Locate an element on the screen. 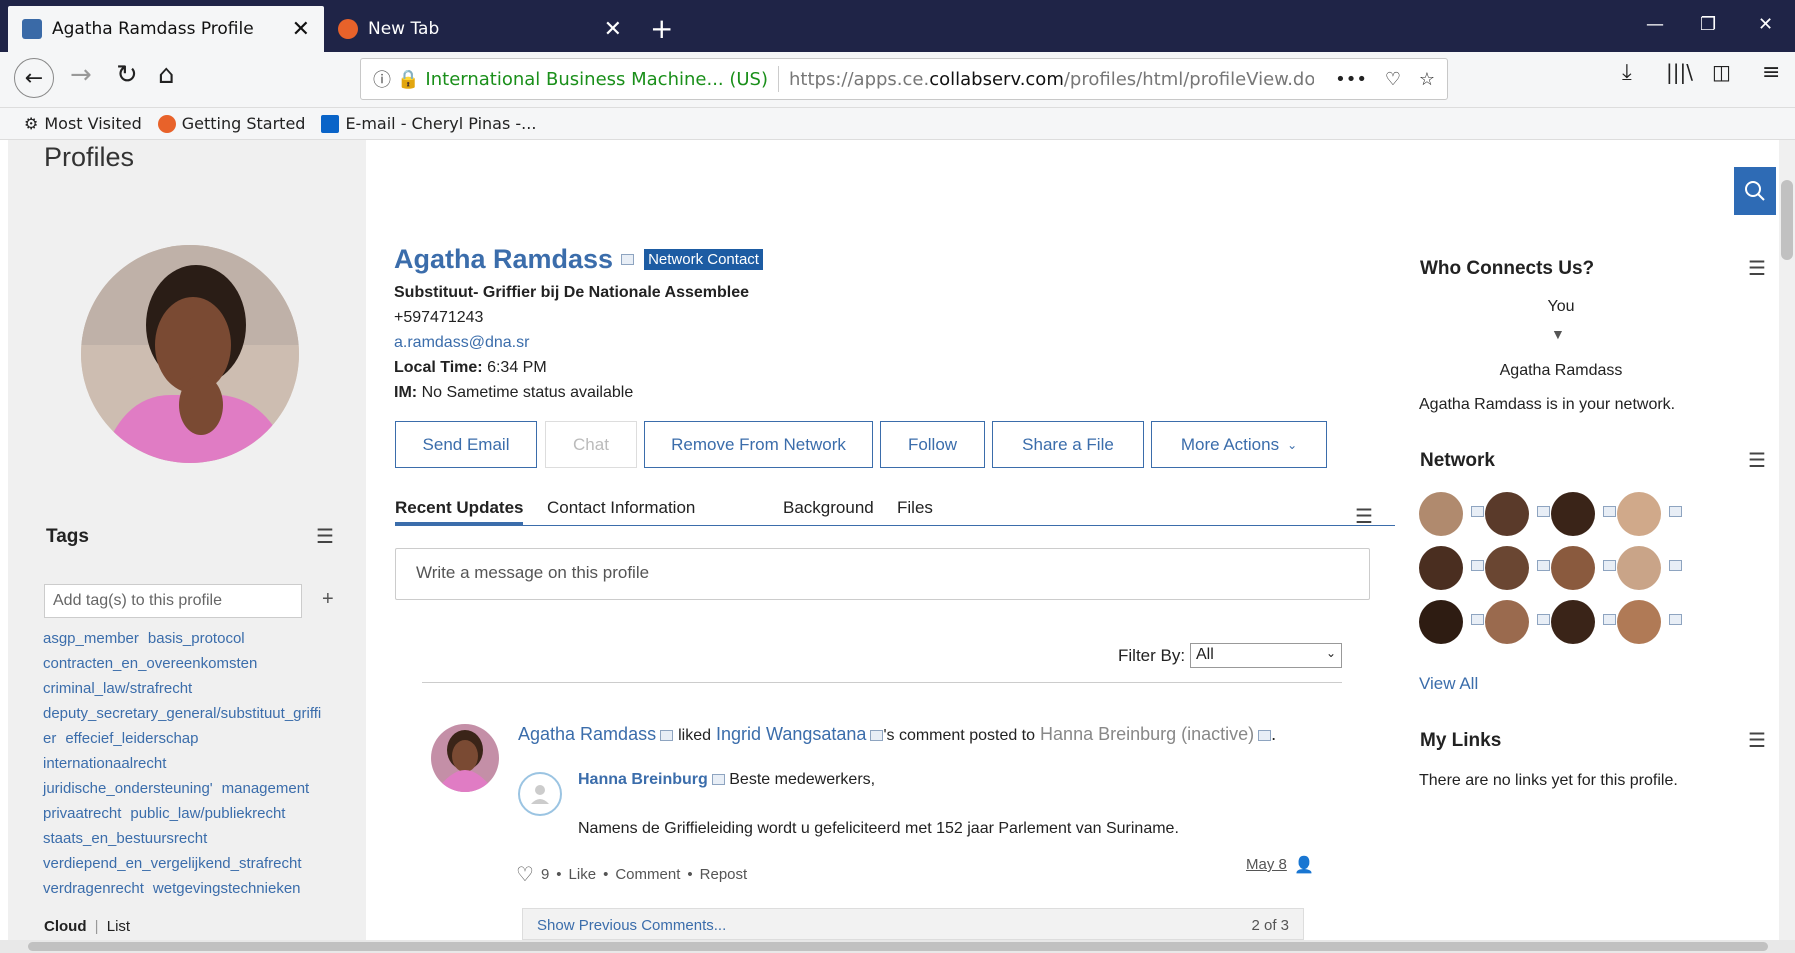 Image resolution: width=1795 pixels, height=953 pixels. tag-link: contracten_en_overeenkomsten is located at coordinates (150, 663).